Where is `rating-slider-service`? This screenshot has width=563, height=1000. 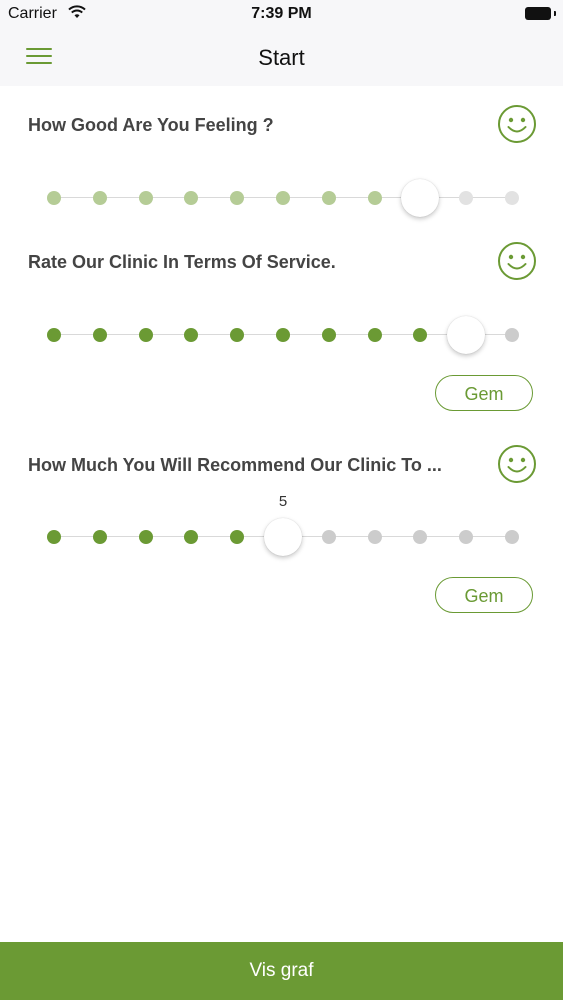 rating-slider-service is located at coordinates (283, 335).